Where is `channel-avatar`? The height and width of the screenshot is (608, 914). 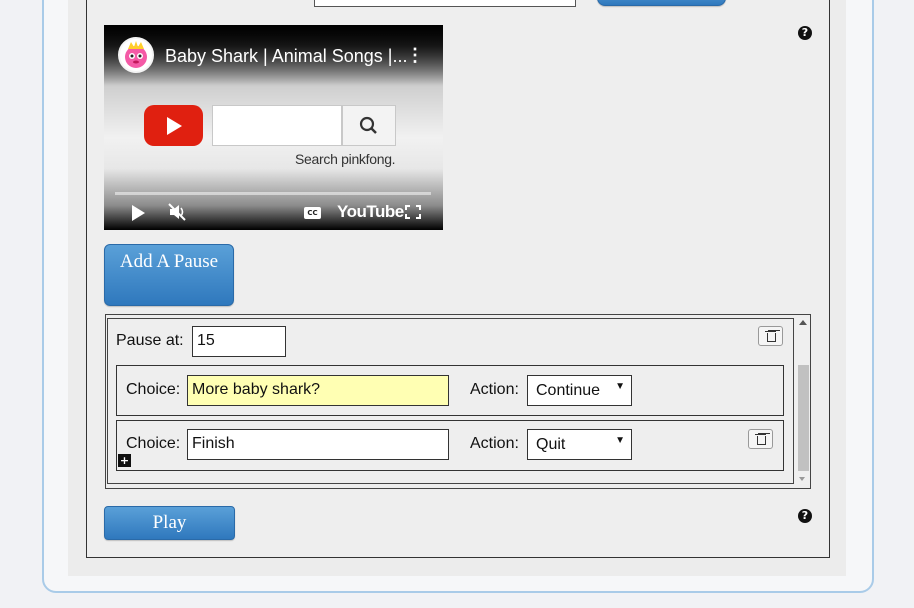 channel-avatar is located at coordinates (136, 55).